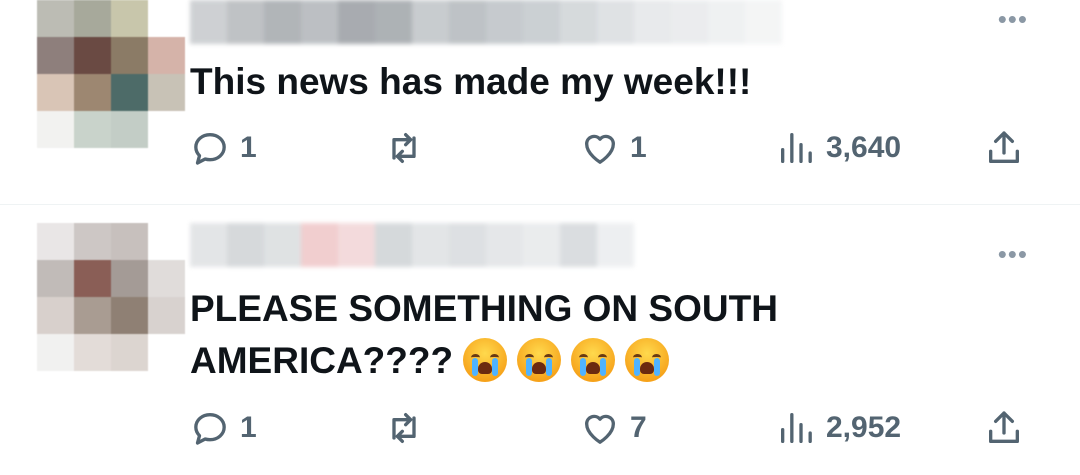 This screenshot has height=475, width=1080. What do you see at coordinates (540, 428) in the screenshot?
I see `tweet-actions: 1 7 2,952` at bounding box center [540, 428].